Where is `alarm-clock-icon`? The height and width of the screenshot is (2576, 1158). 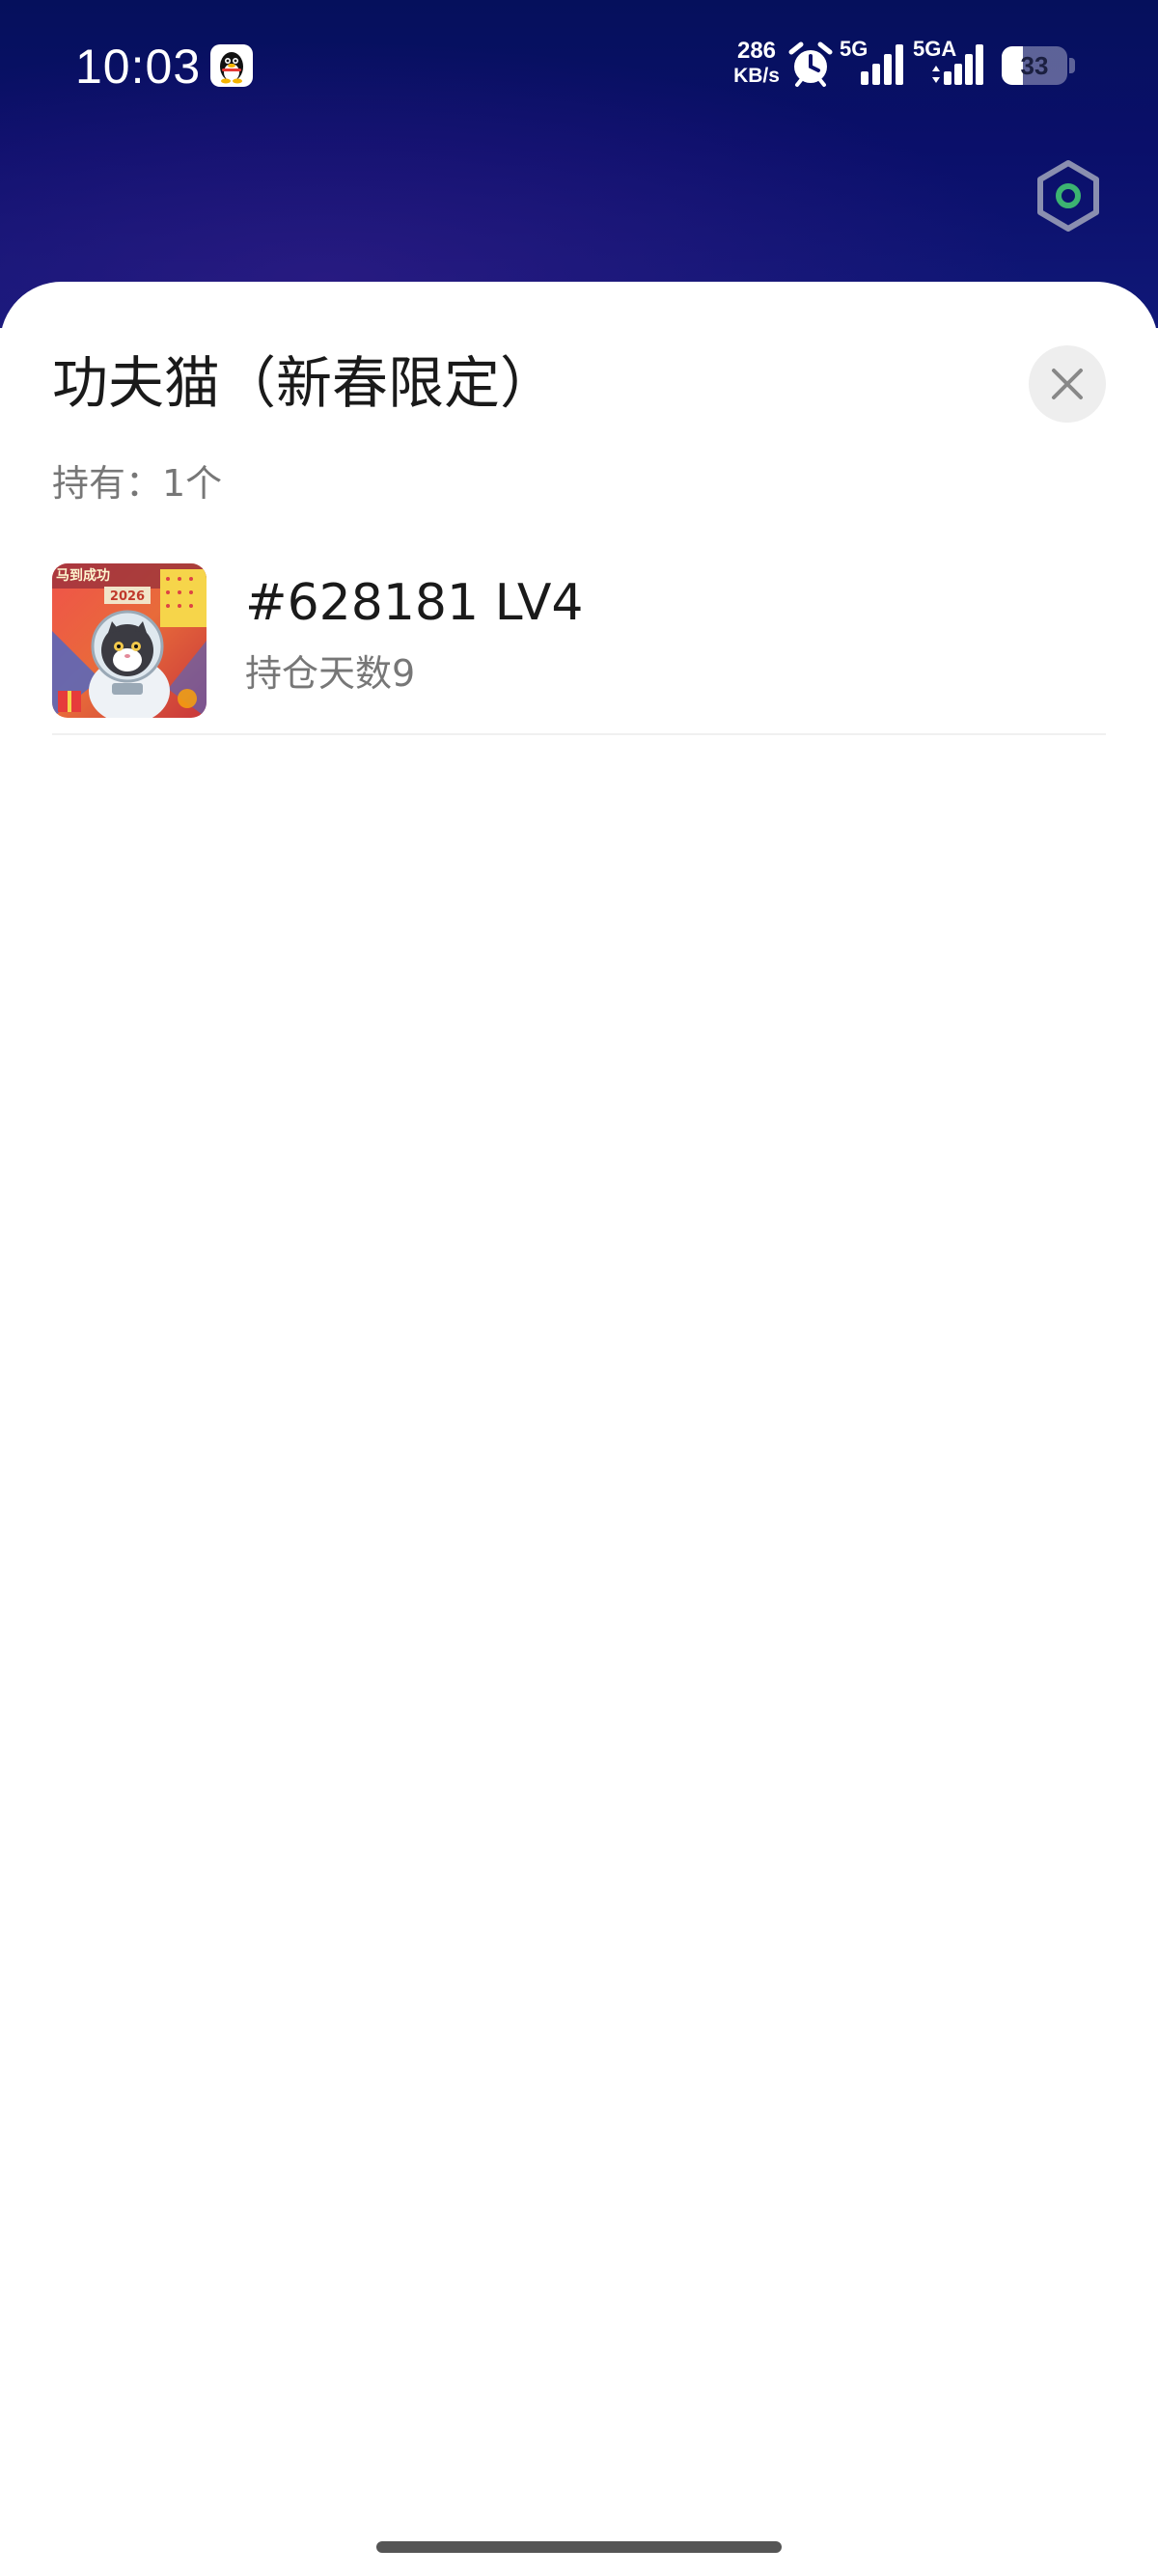
alarm-clock-icon is located at coordinates (810, 65).